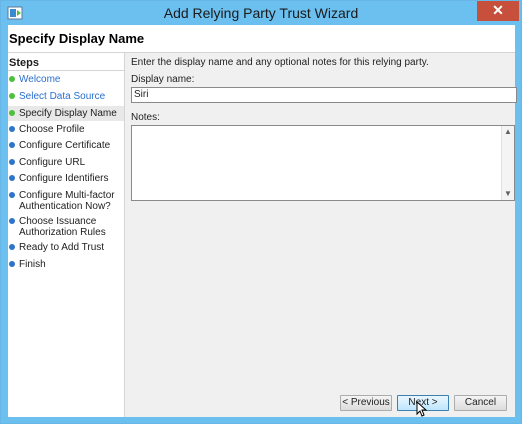 The width and height of the screenshot is (522, 424). I want to click on step-label: Select Data Source, so click(62, 96).